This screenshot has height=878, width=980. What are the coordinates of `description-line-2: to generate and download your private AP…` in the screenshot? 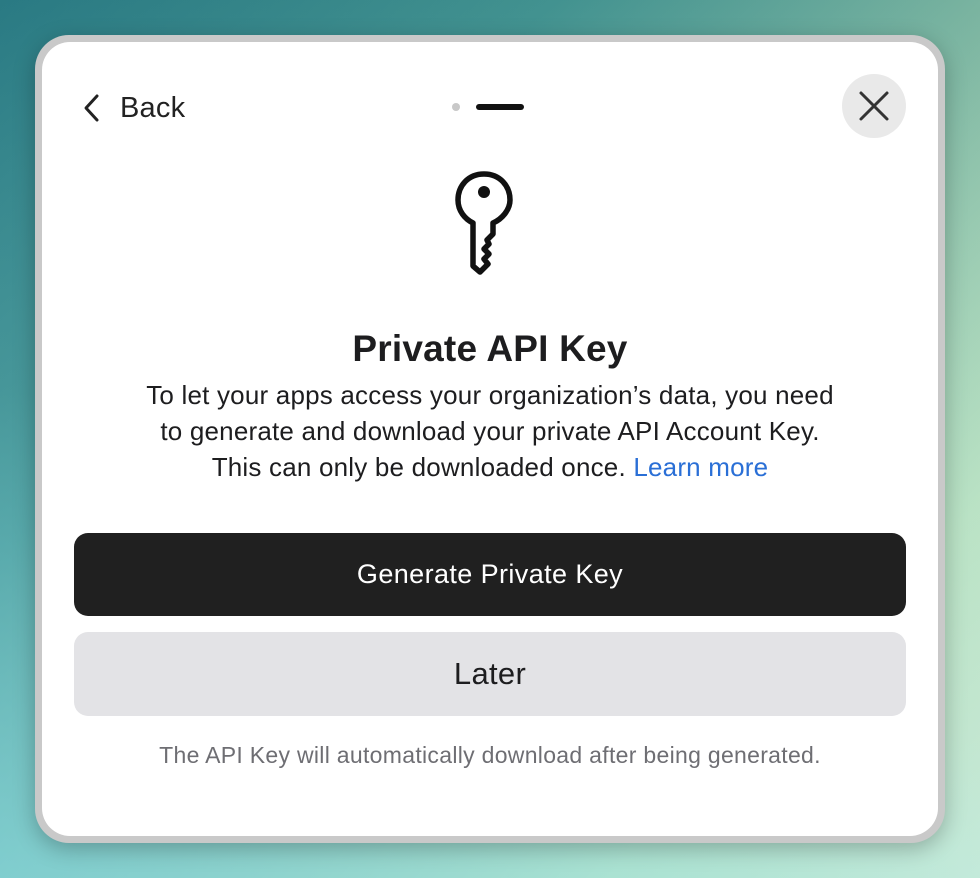 It's located at (490, 431).